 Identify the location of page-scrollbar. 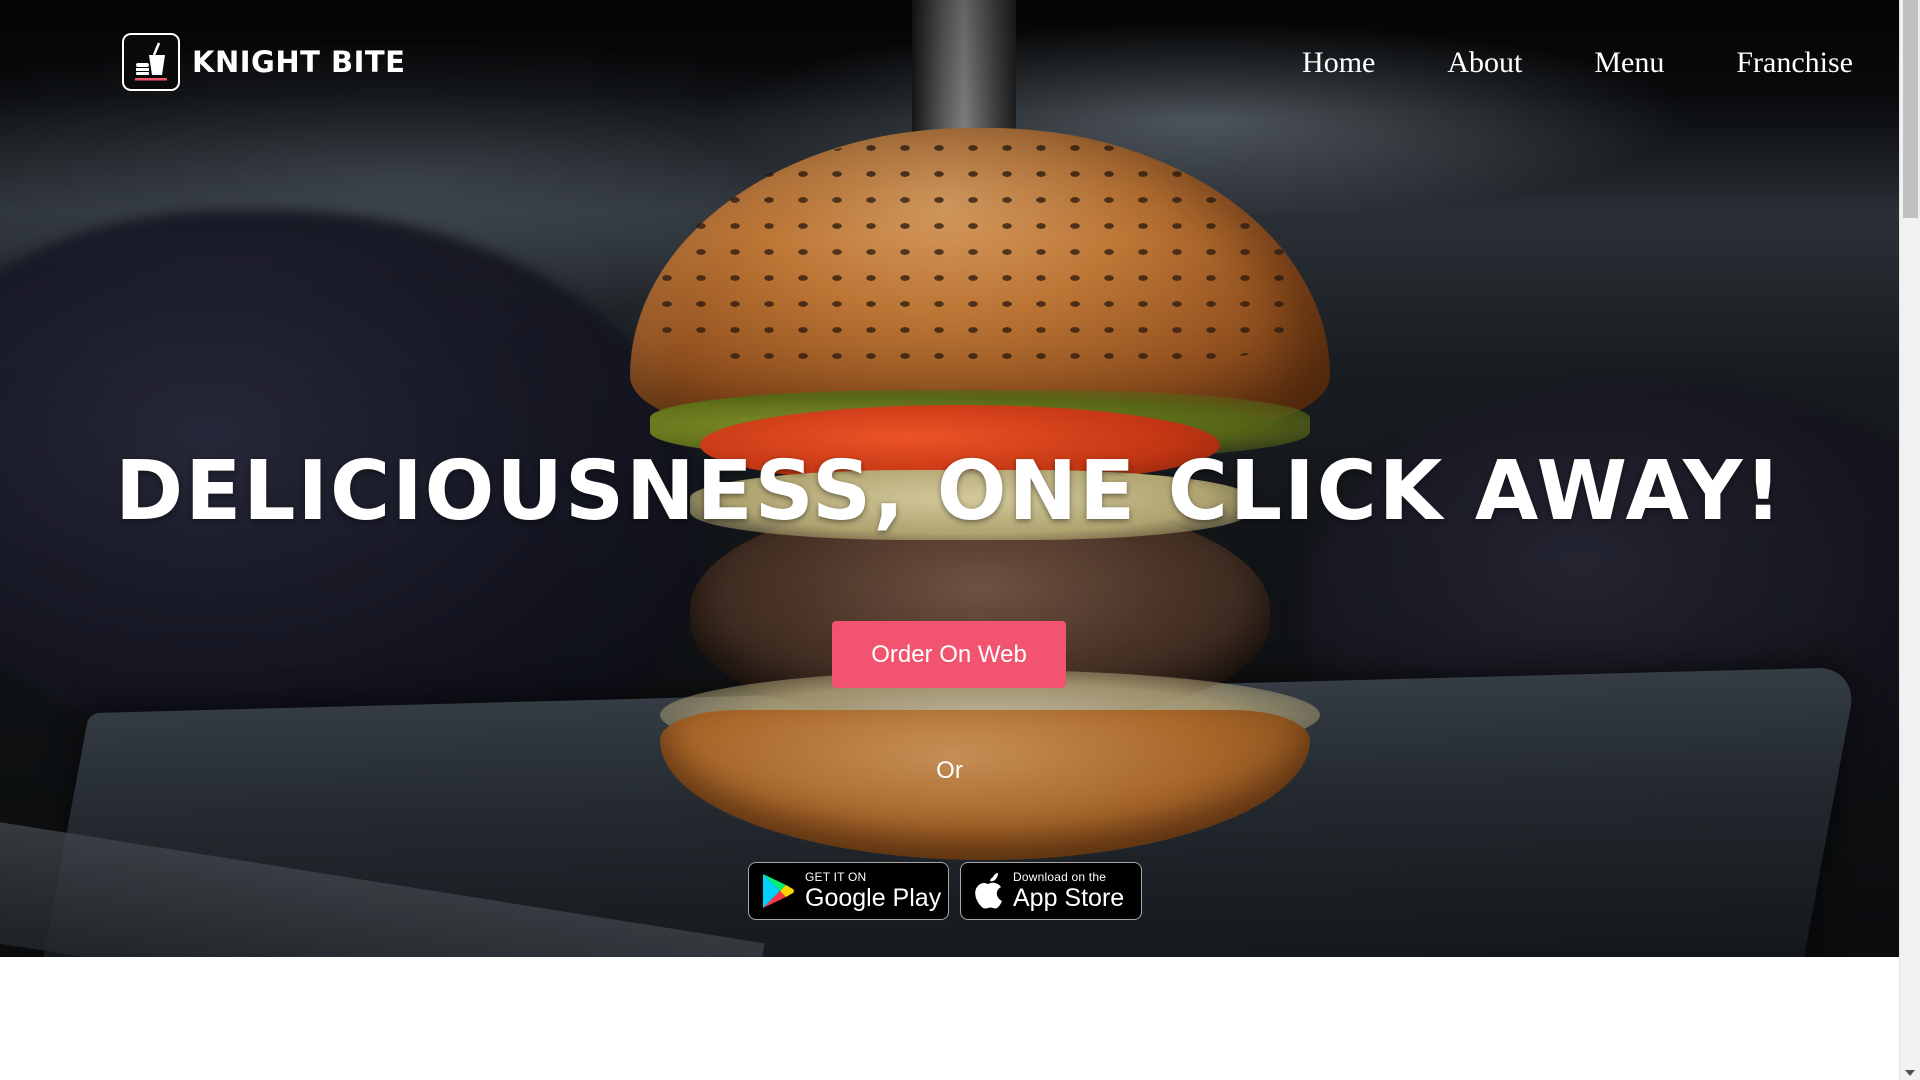
(1909, 540).